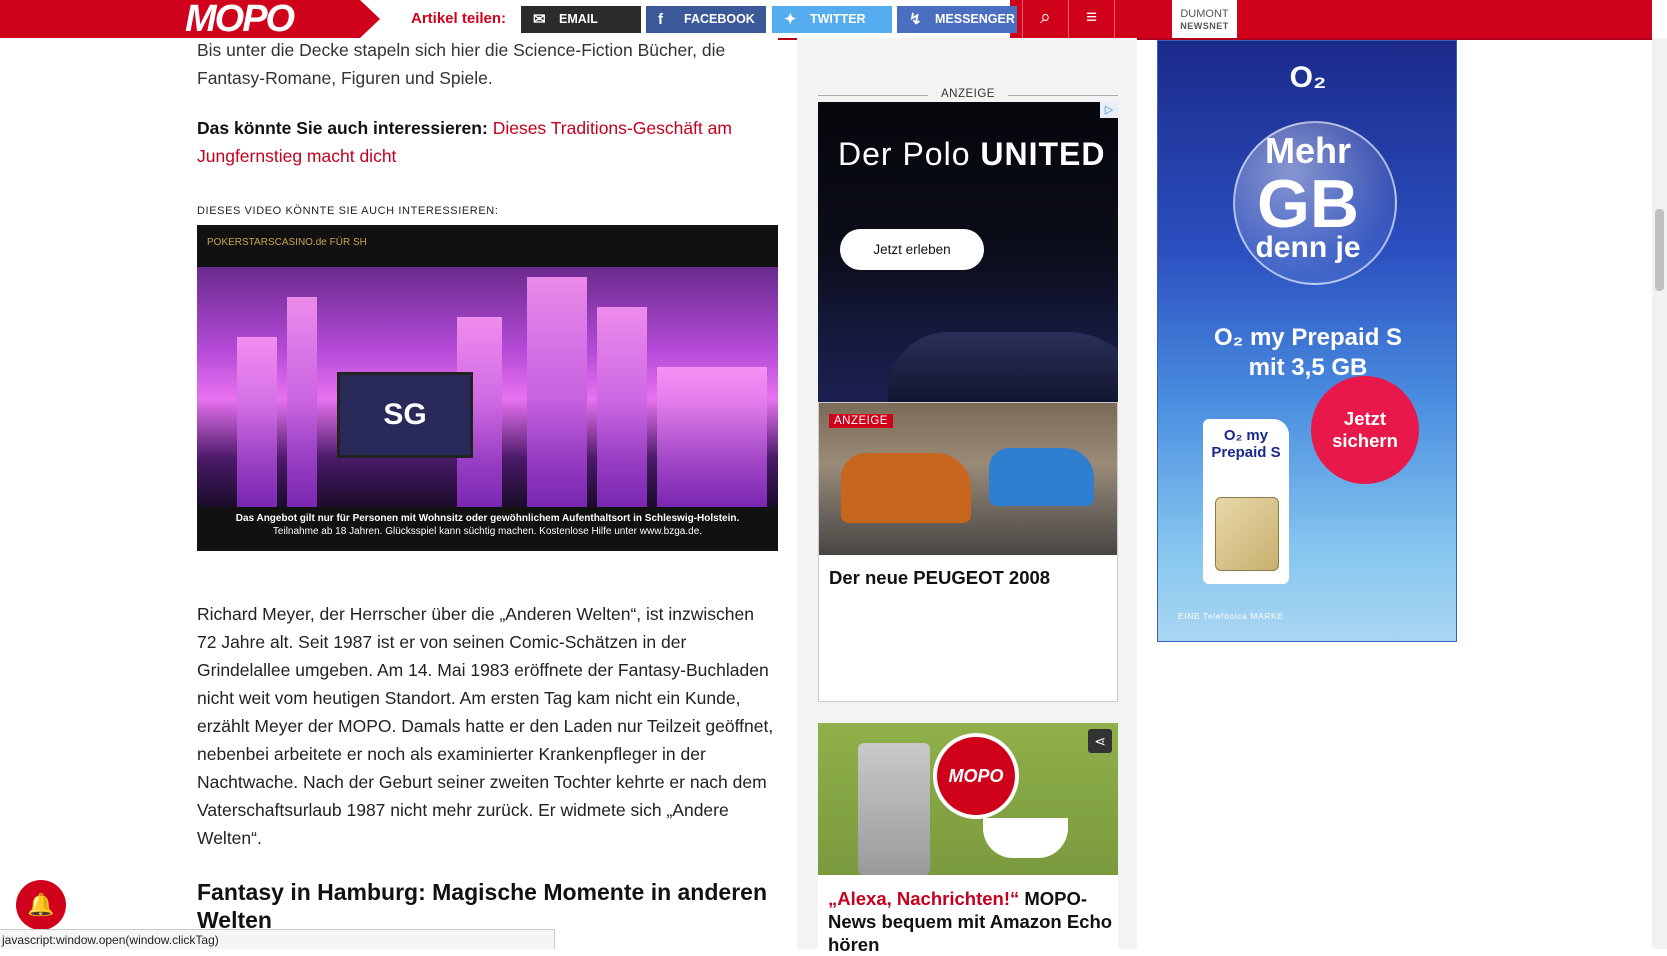 Image resolution: width=1667 pixels, height=956 pixels. What do you see at coordinates (89, 493) in the screenshot?
I see `page-background` at bounding box center [89, 493].